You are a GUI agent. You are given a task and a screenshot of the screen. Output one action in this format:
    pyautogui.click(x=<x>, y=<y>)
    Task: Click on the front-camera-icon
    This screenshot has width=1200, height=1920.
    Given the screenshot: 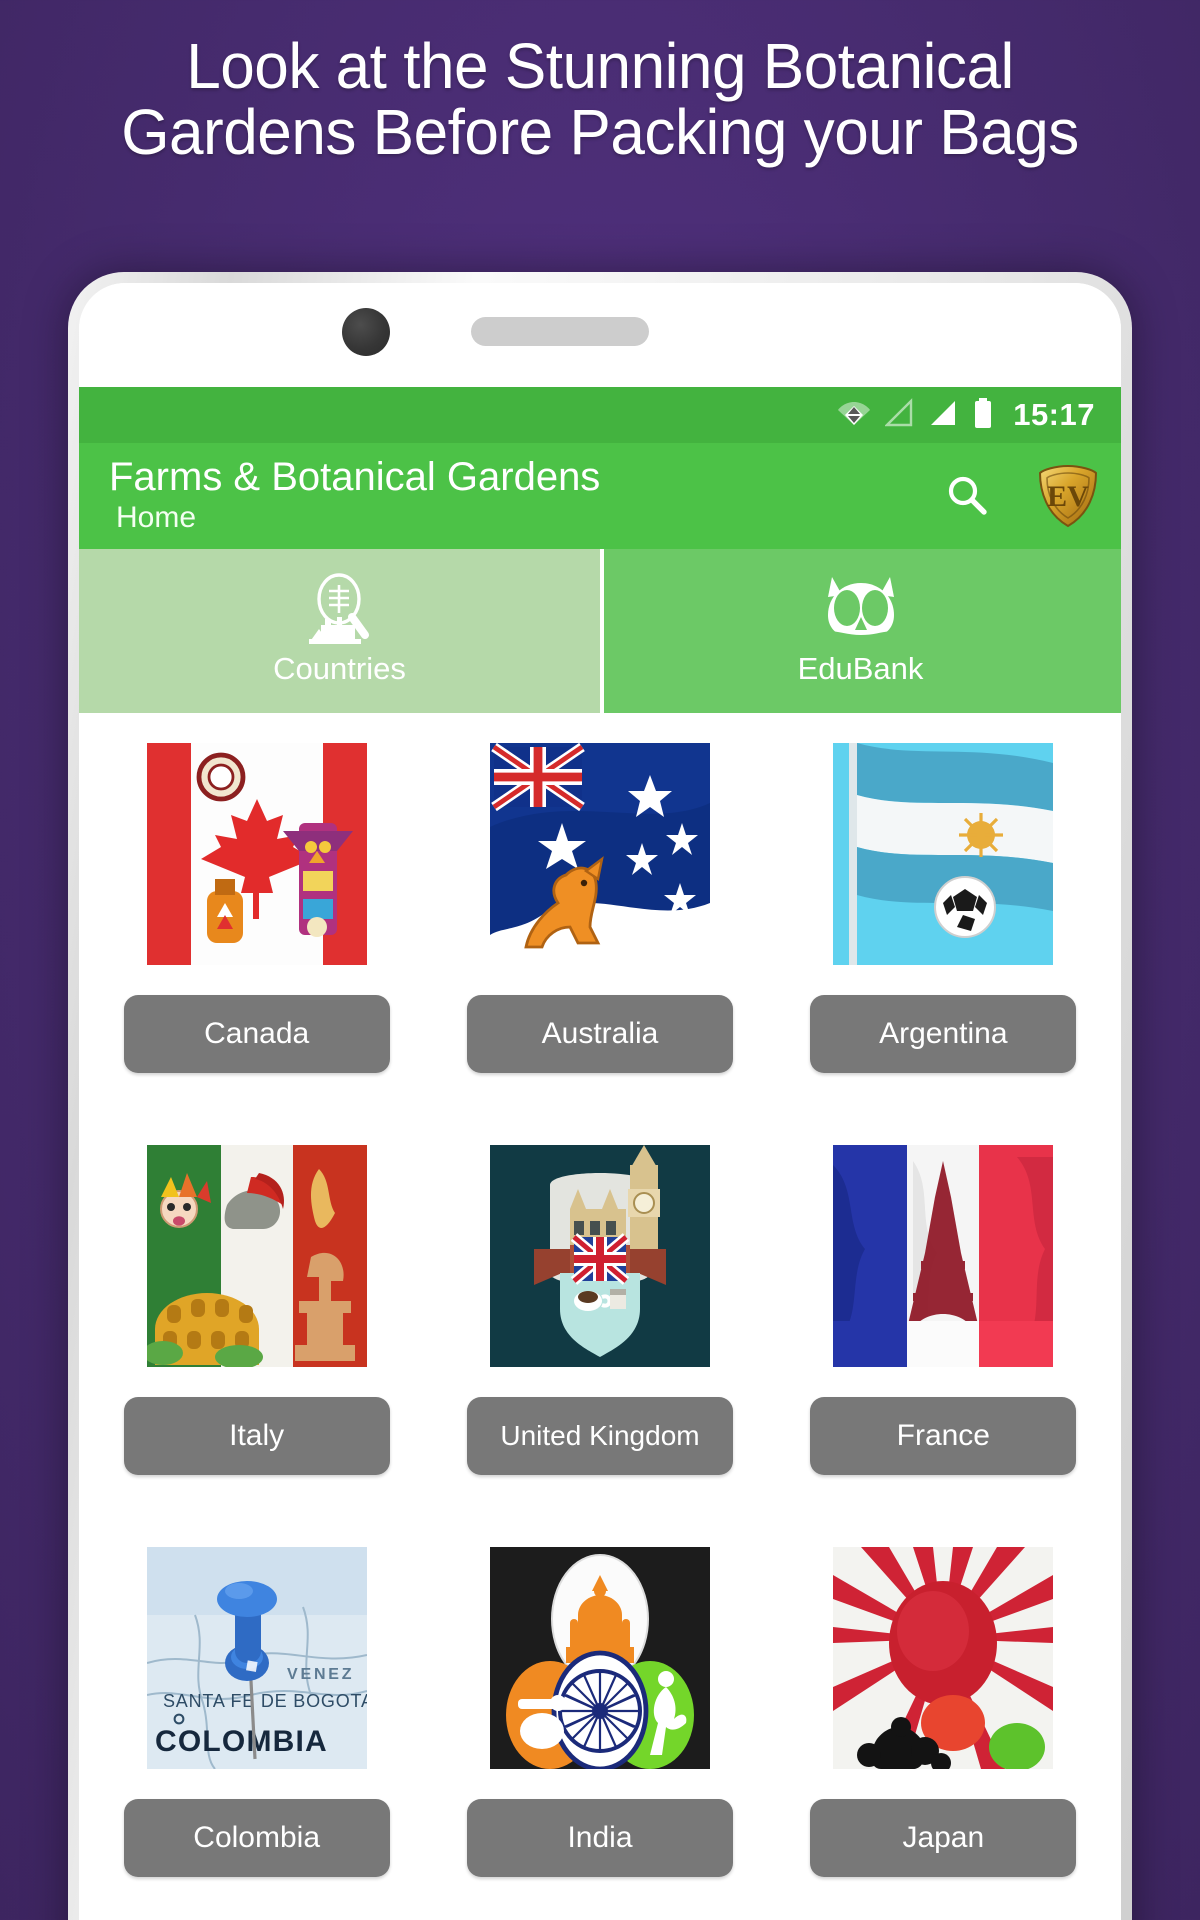 What is the action you would take?
    pyautogui.click(x=366, y=332)
    